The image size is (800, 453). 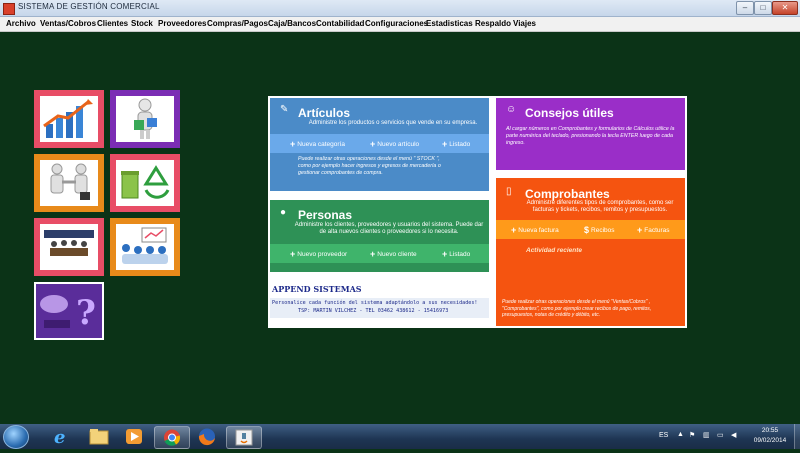 I want to click on meeting-icon, so click(x=69, y=247).